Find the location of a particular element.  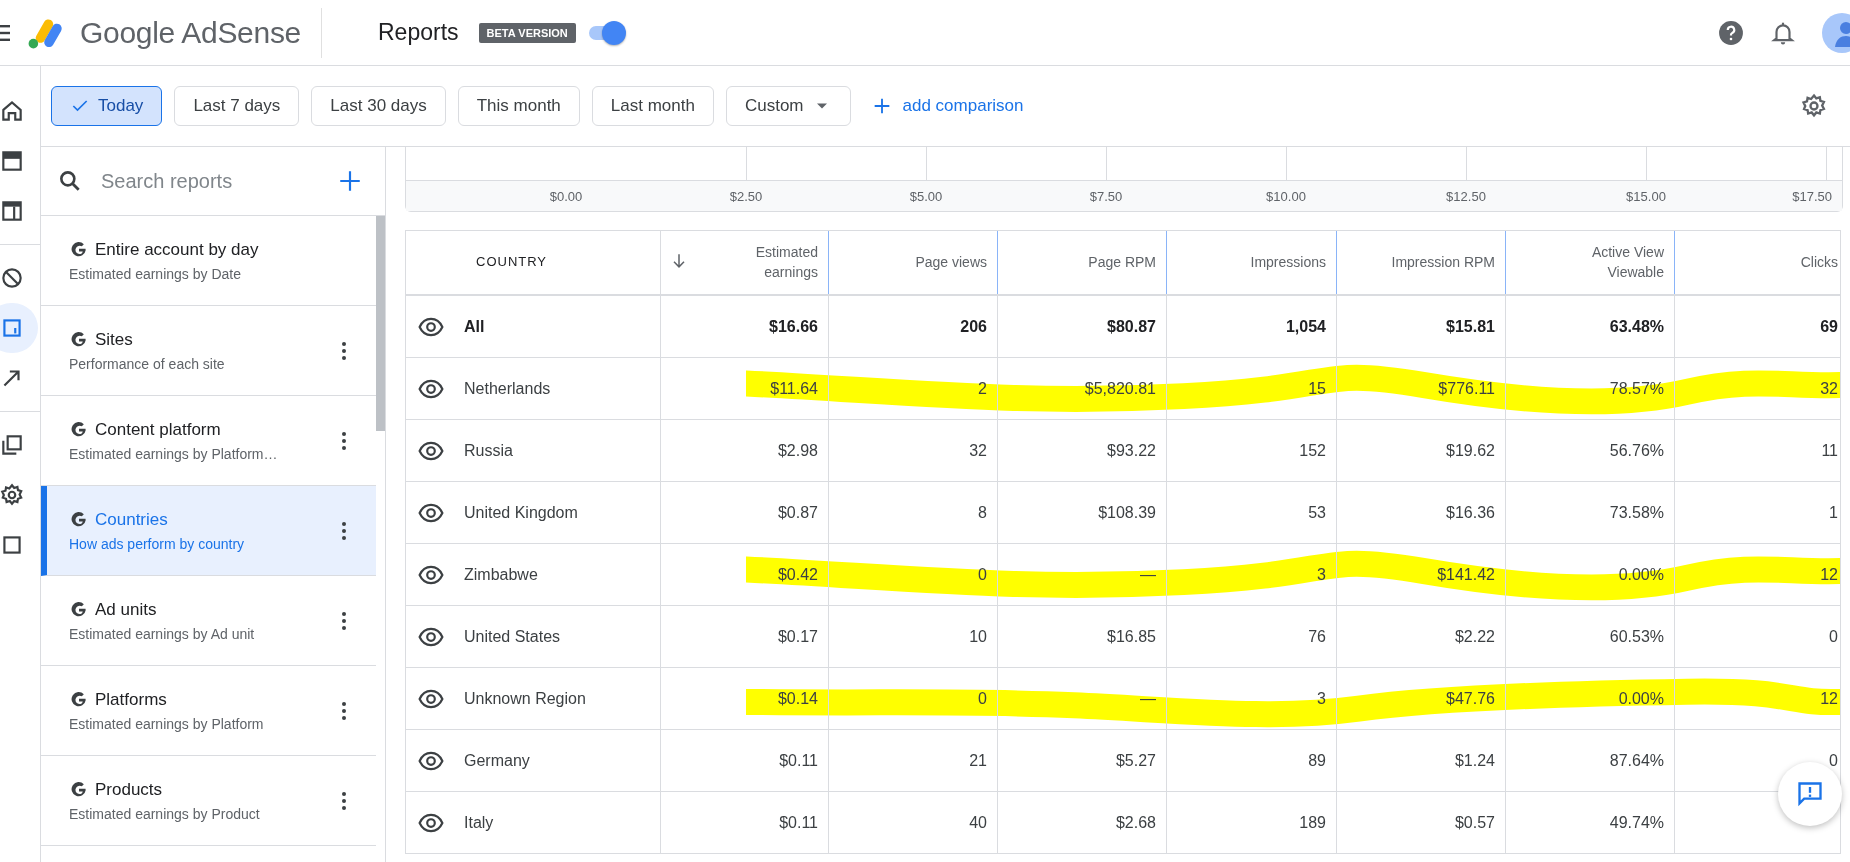

table-cell: 21 is located at coordinates (978, 760).